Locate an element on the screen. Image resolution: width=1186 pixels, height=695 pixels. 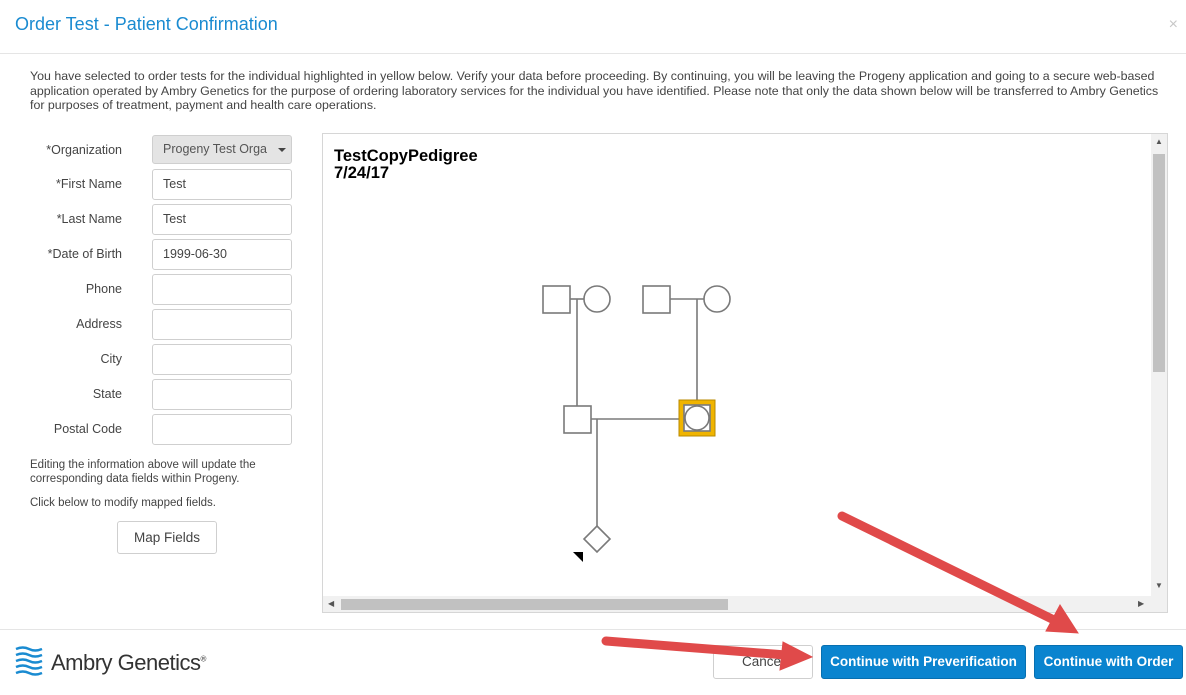
phone-row: Phone is located at coordinates (150, 290).